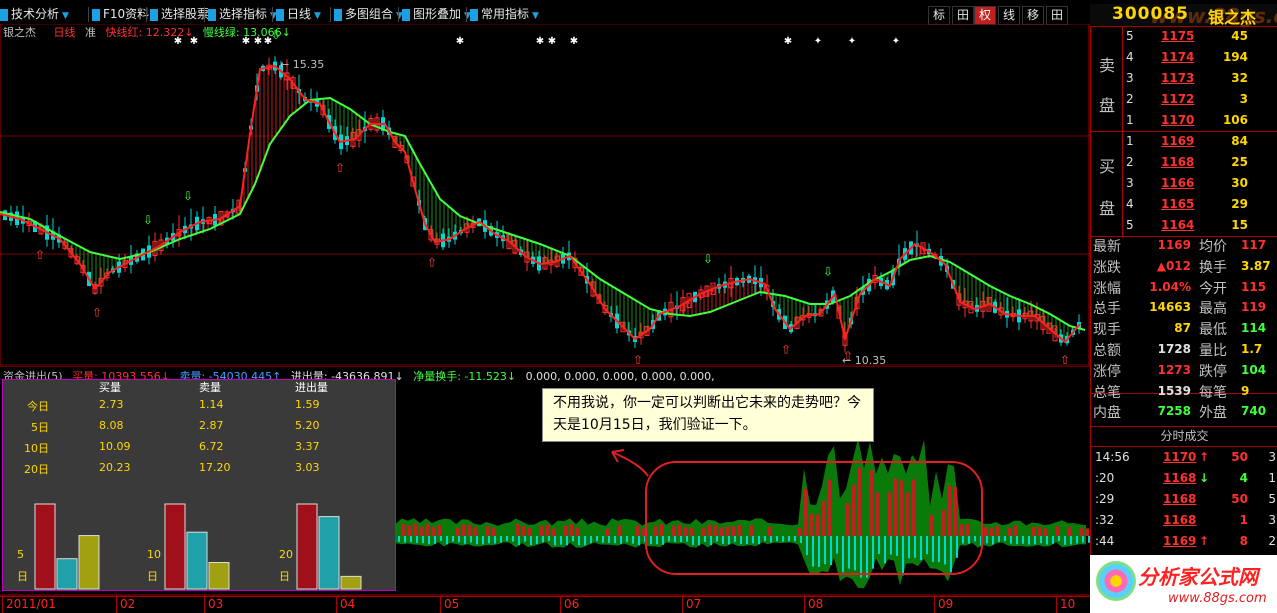 Image resolution: width=1277 pixels, height=613 pixels. I want to click on legend-flag: 准, so click(90, 32).